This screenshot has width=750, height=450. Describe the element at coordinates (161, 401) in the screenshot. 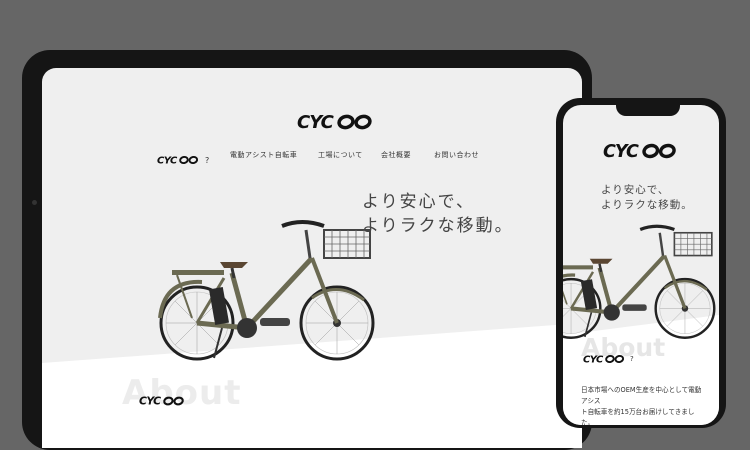

I see `about-logo` at that location.